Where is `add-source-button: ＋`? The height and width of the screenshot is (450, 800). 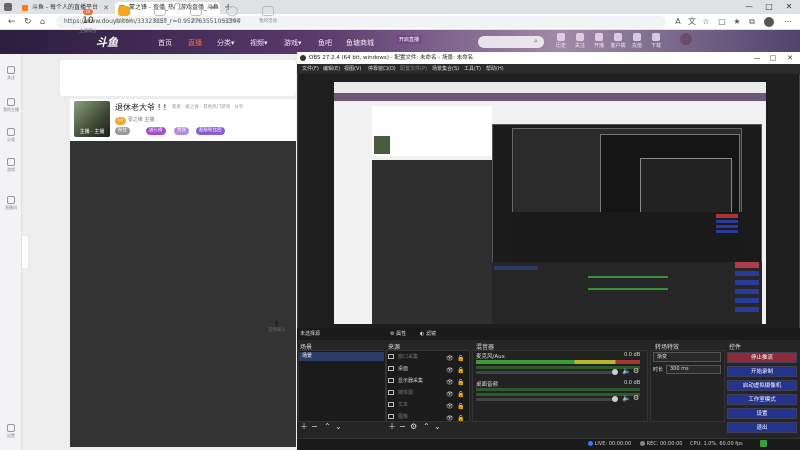 add-source-button: ＋ is located at coordinates (392, 427).